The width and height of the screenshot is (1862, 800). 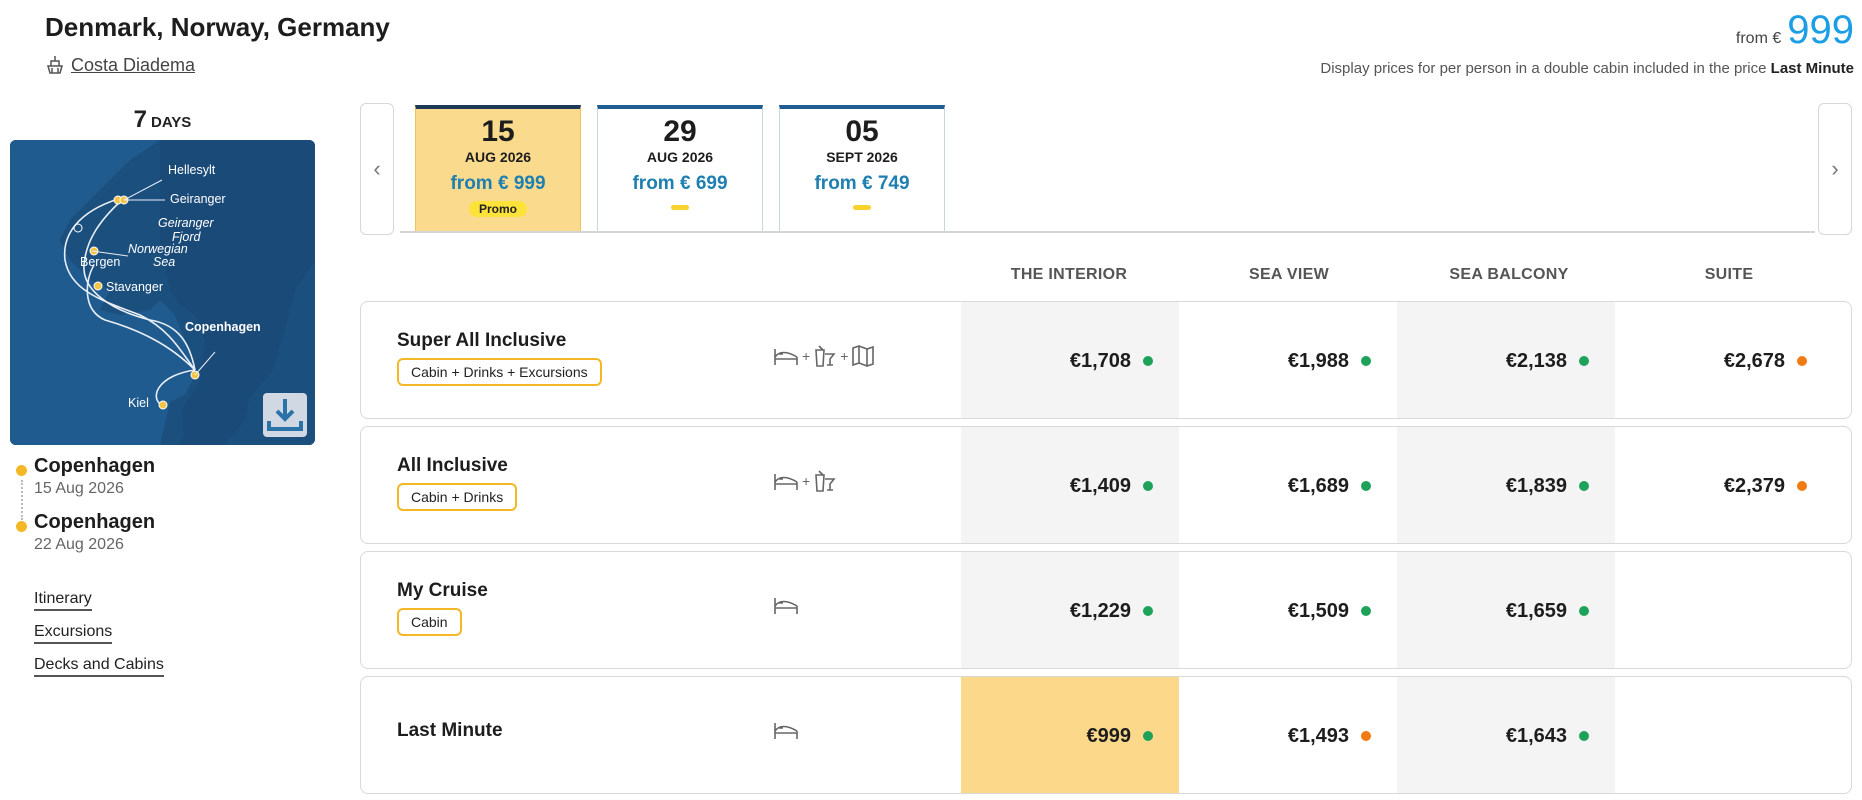 What do you see at coordinates (862, 131) in the screenshot?
I see `date-day: 05` at bounding box center [862, 131].